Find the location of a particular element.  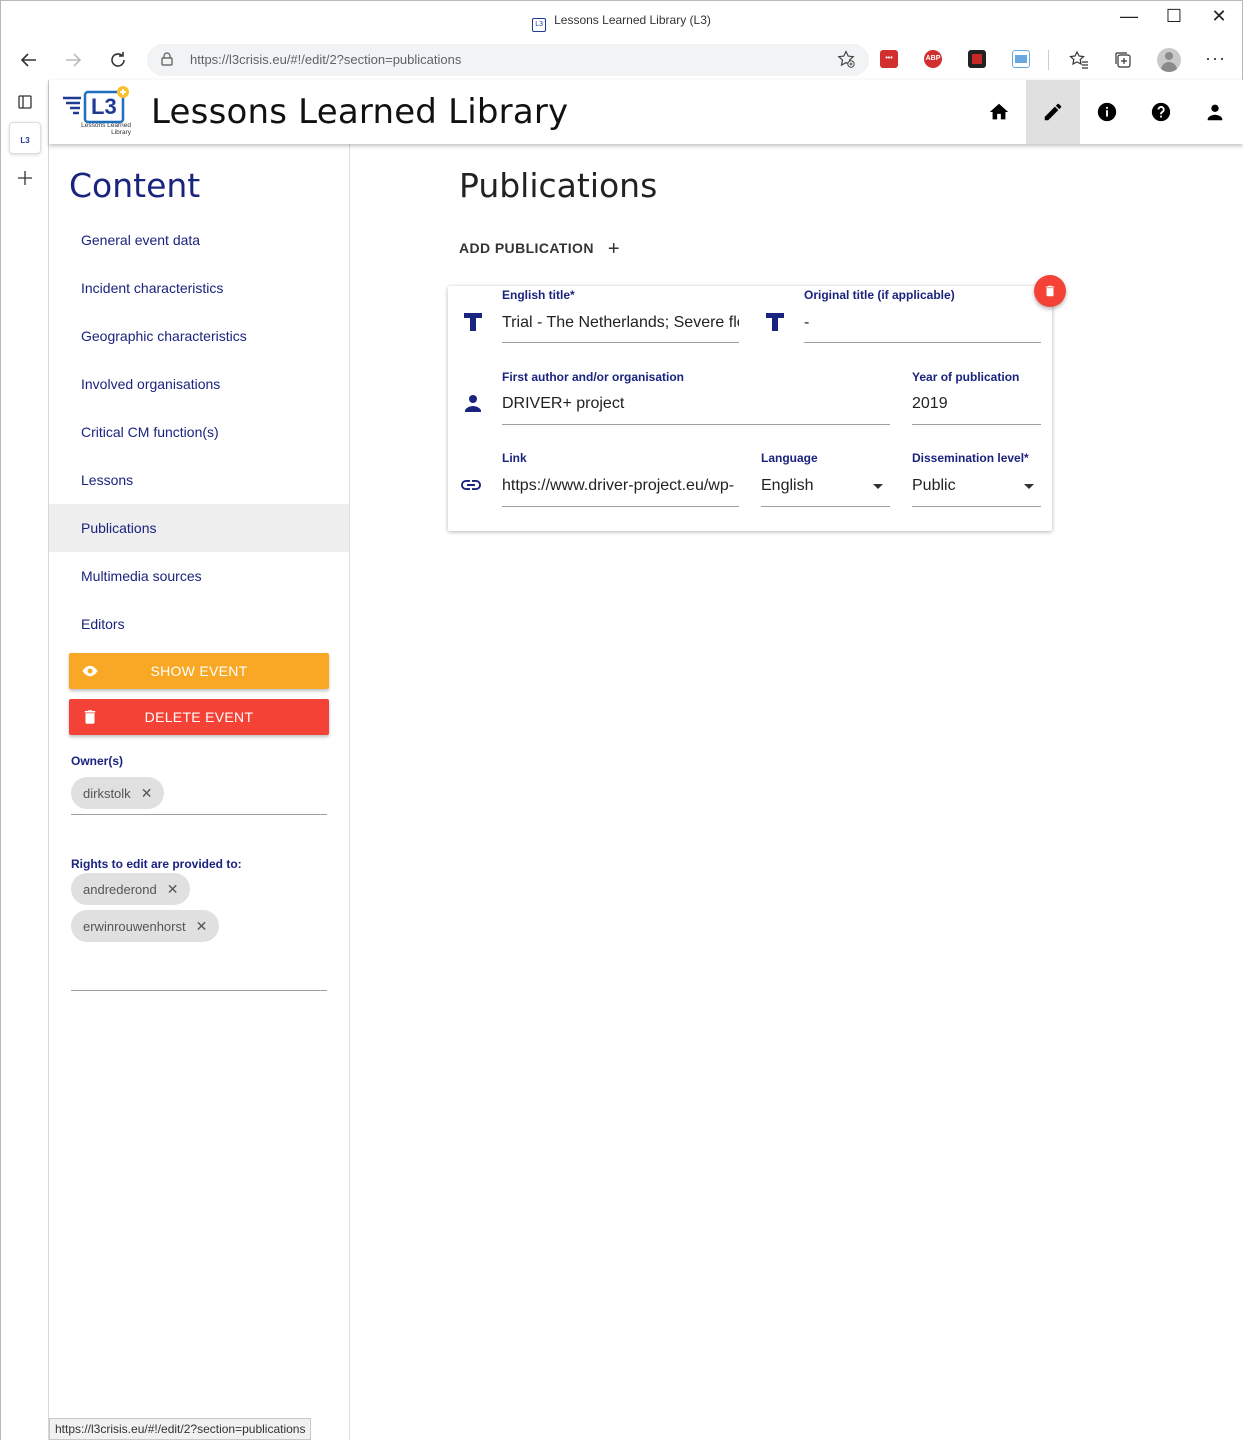

home-icon is located at coordinates (999, 111).